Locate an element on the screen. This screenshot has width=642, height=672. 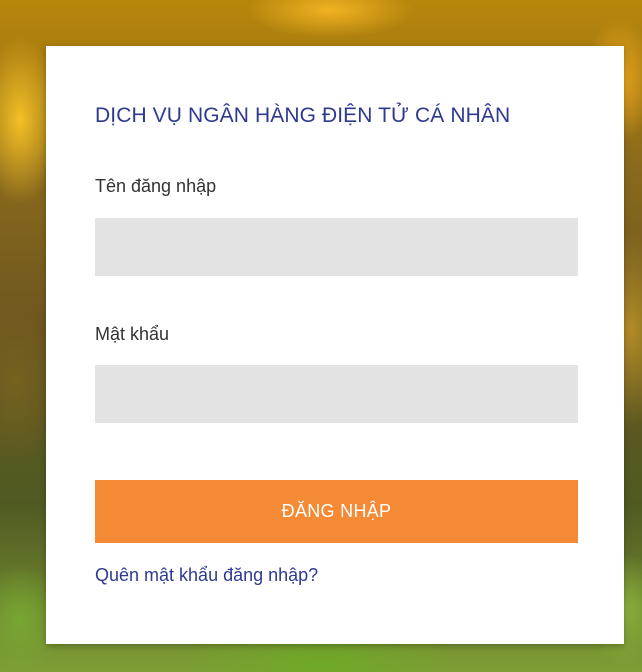
login-button: ĐĂNG NHẬP is located at coordinates (336, 511).